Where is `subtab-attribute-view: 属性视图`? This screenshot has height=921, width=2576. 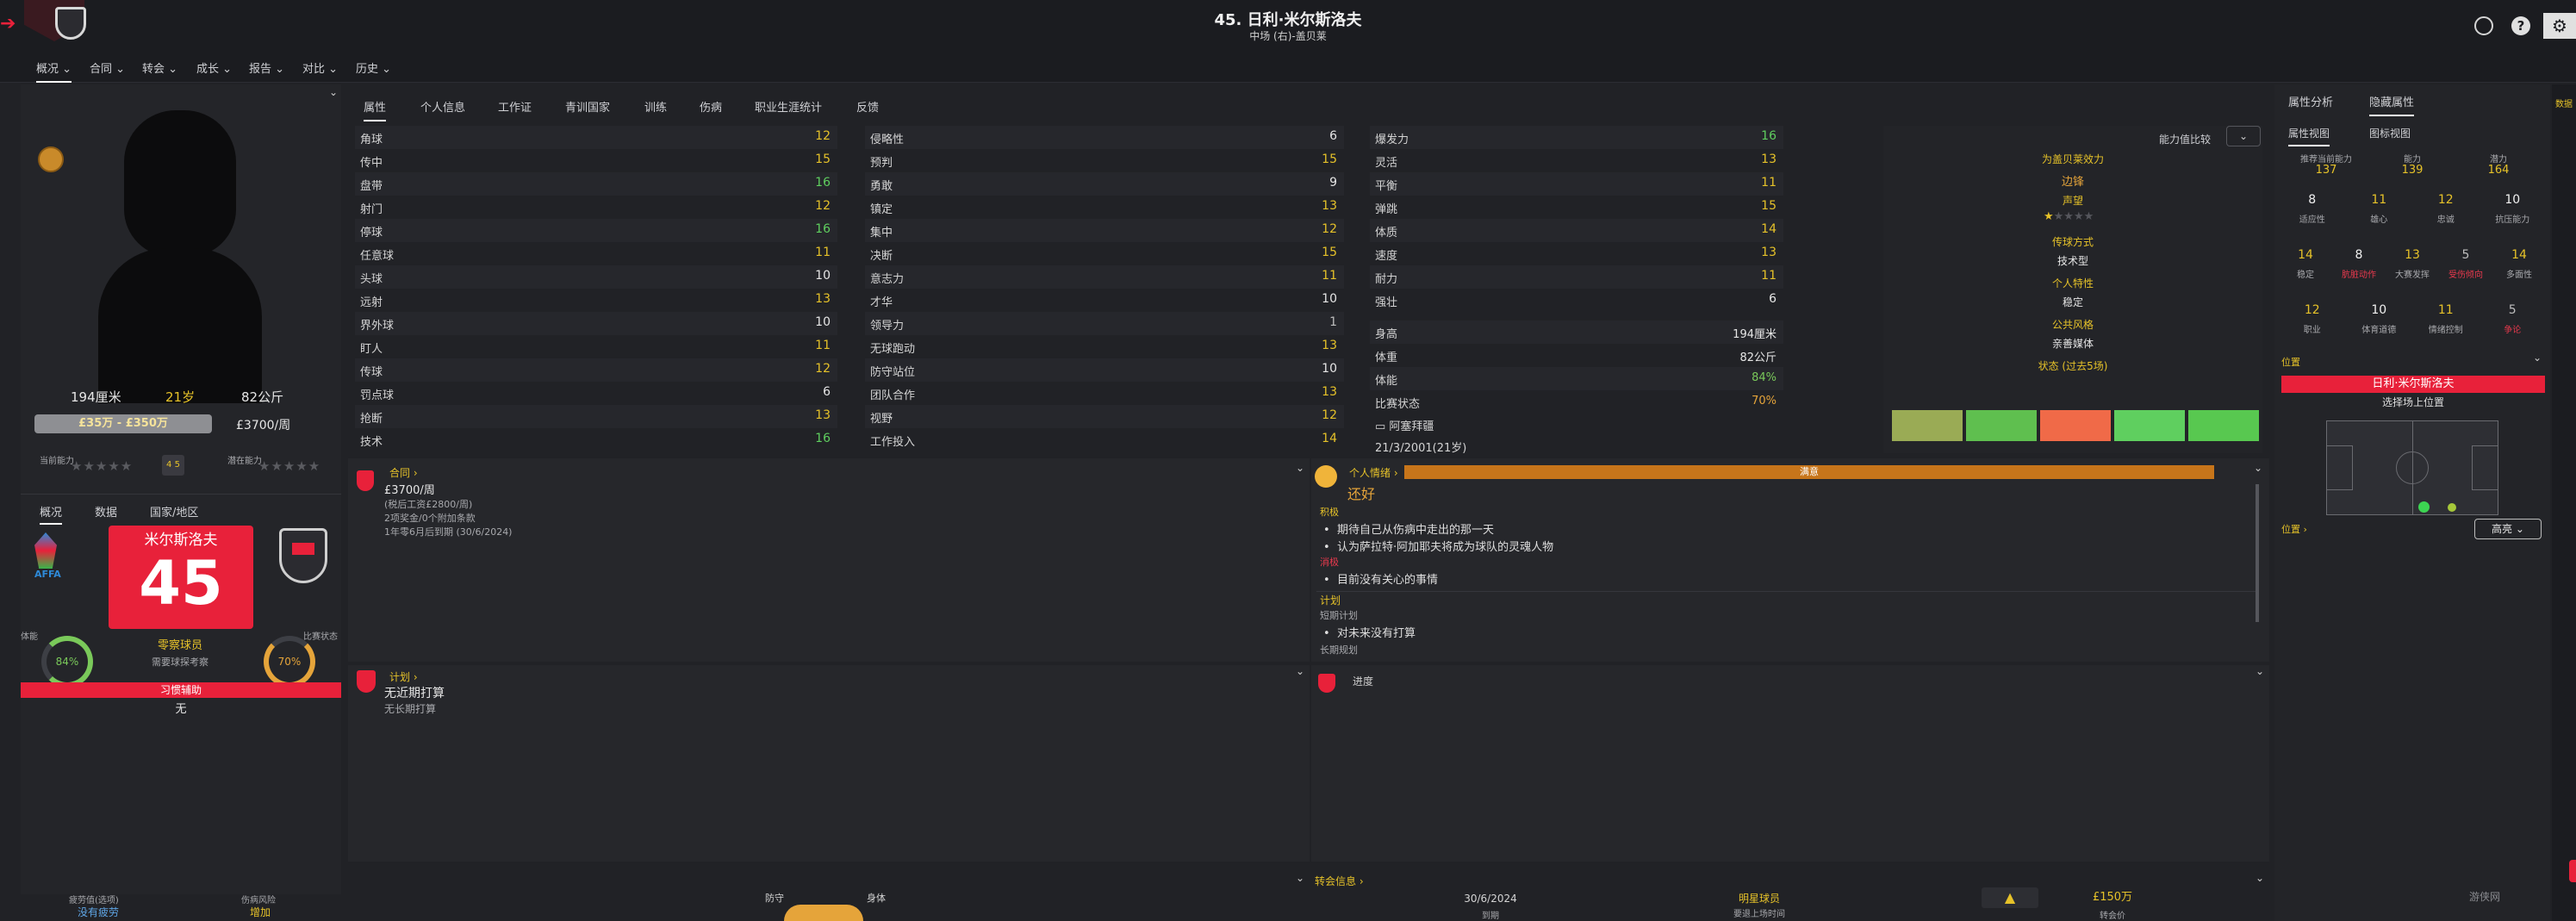 subtab-attribute-view: 属性视图 is located at coordinates (2309, 136).